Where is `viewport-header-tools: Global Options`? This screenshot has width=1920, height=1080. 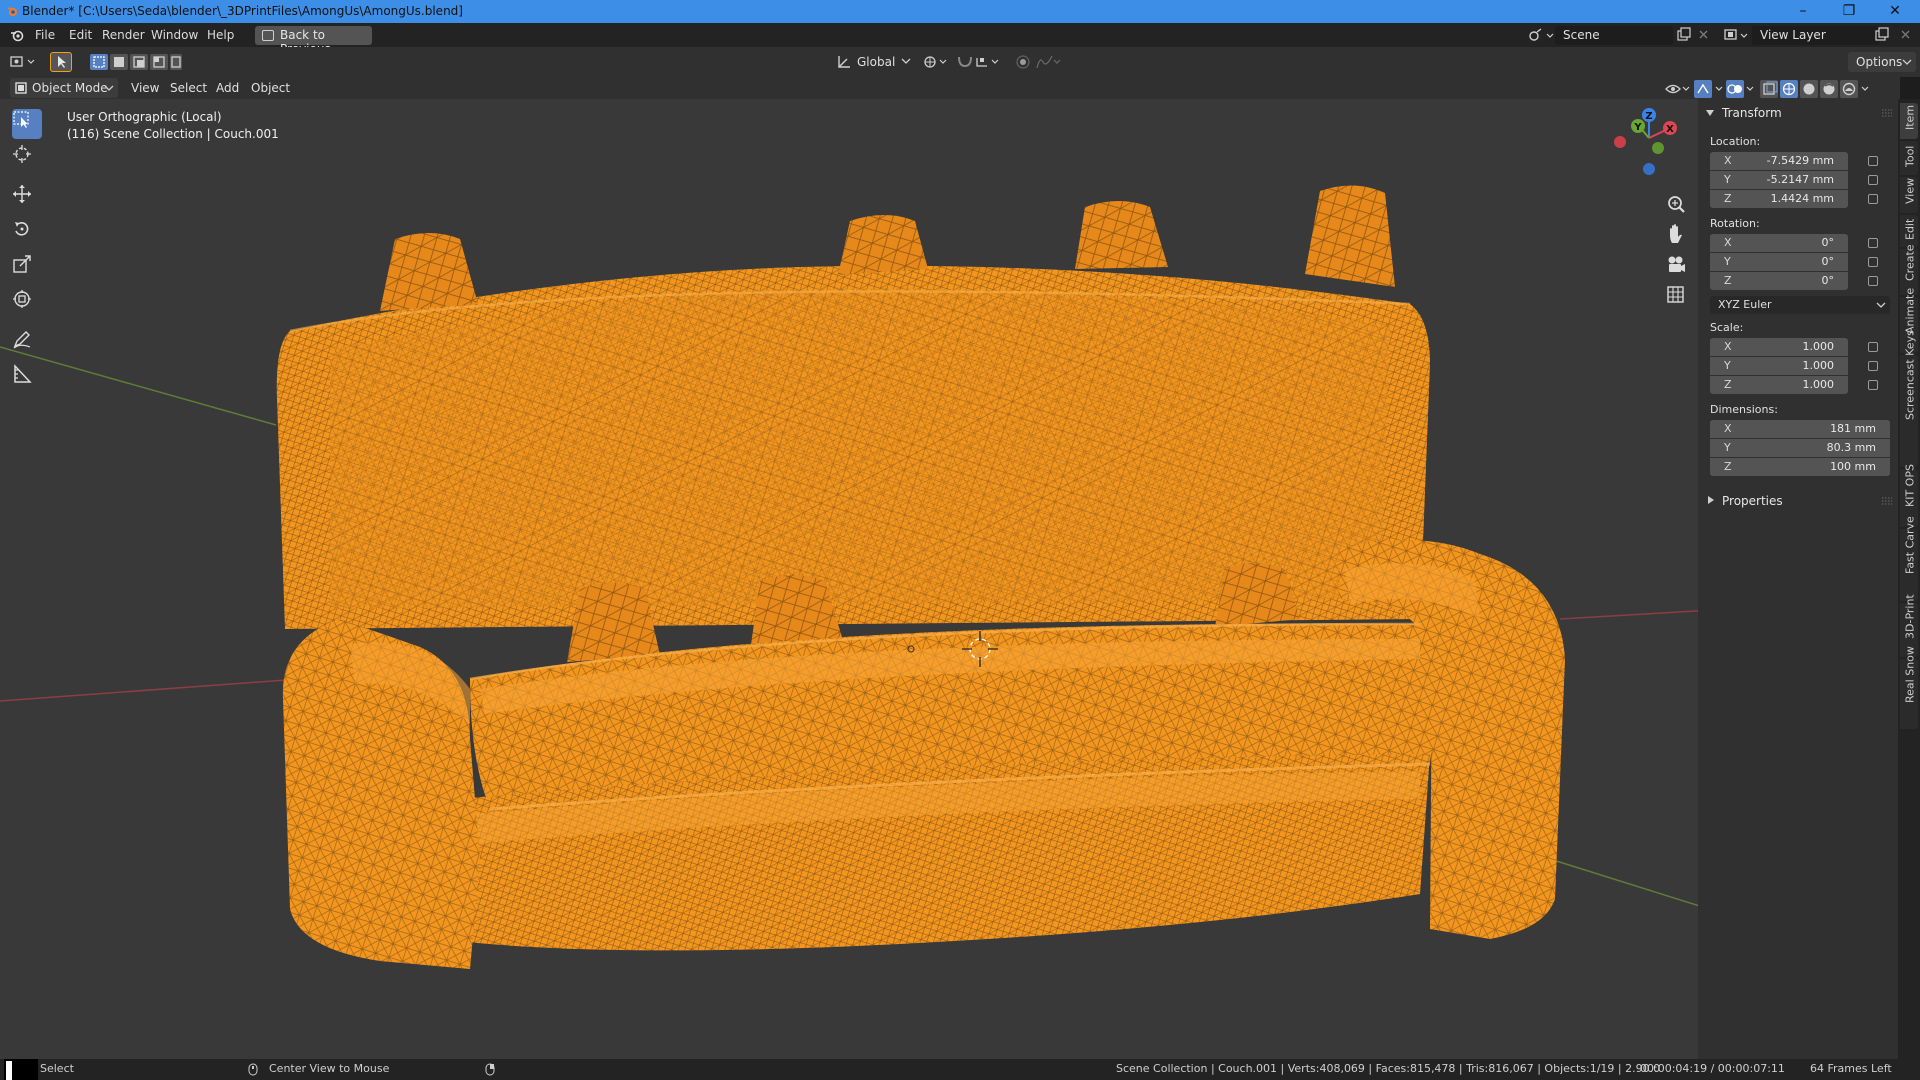 viewport-header-tools: Global Options is located at coordinates (960, 62).